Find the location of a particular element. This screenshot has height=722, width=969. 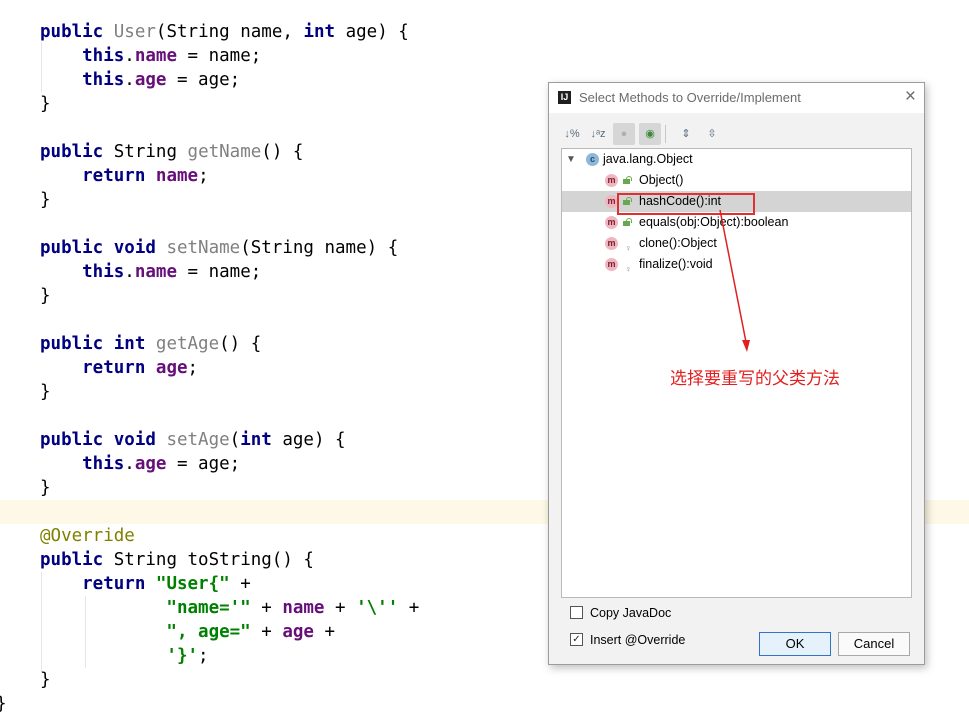

method-row: m equals(obj:Object):boolean is located at coordinates (736, 222).